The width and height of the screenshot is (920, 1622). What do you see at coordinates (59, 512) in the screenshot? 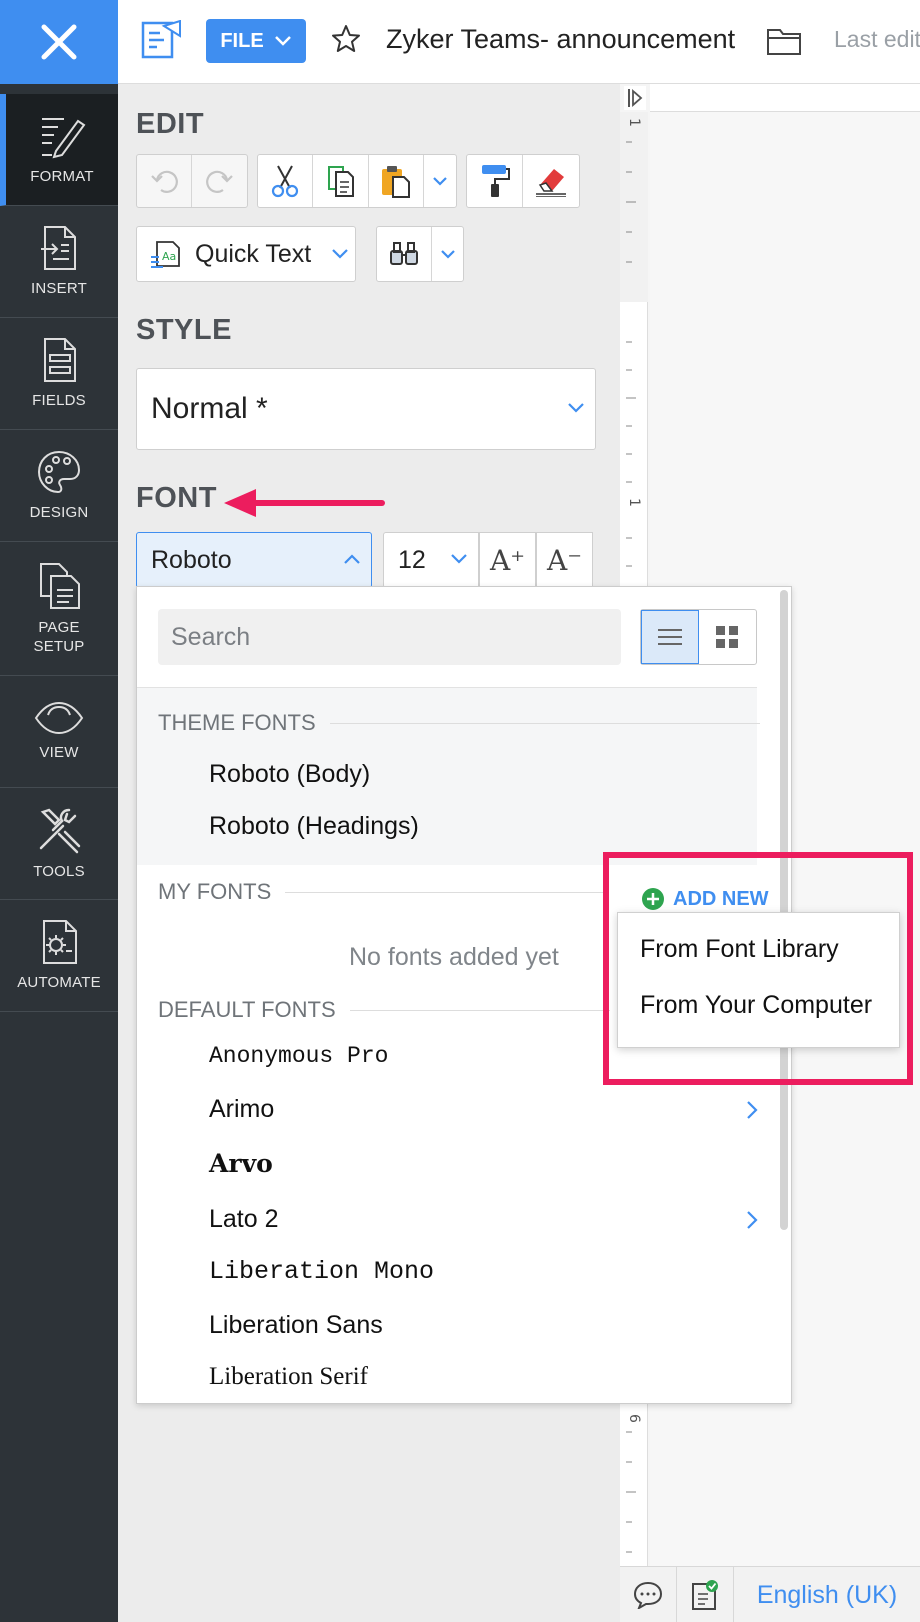
I see `rail-item-label: DESIGN` at bounding box center [59, 512].